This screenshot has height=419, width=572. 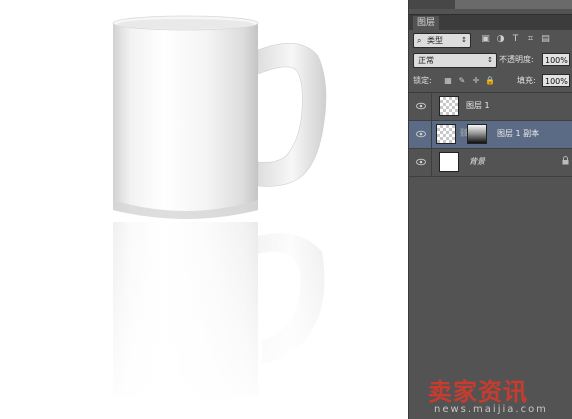 I want to click on watermark-text: 卖家资讯, so click(x=478, y=392).